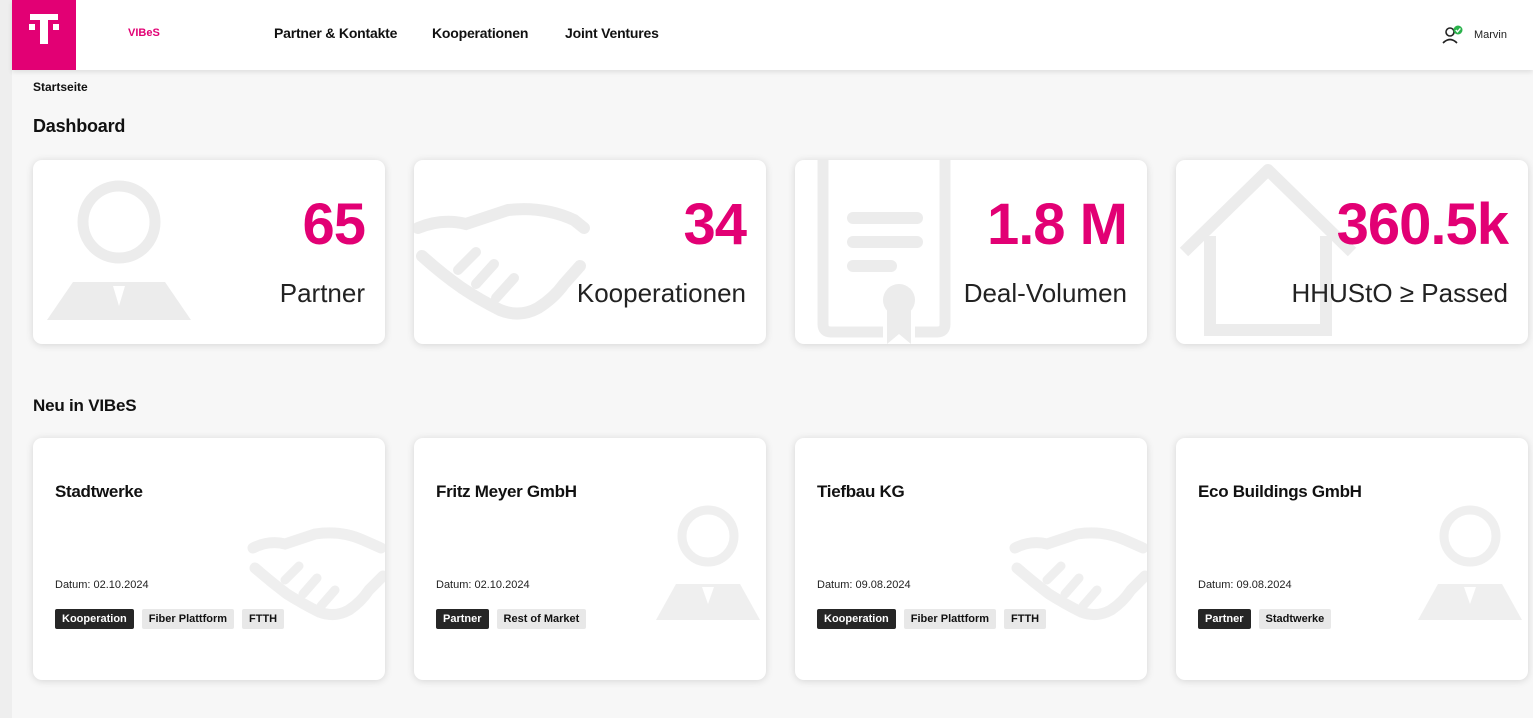  Describe the element at coordinates (506, 491) in the screenshot. I see `new-card-title: Fritz Meyer GmbH` at that location.